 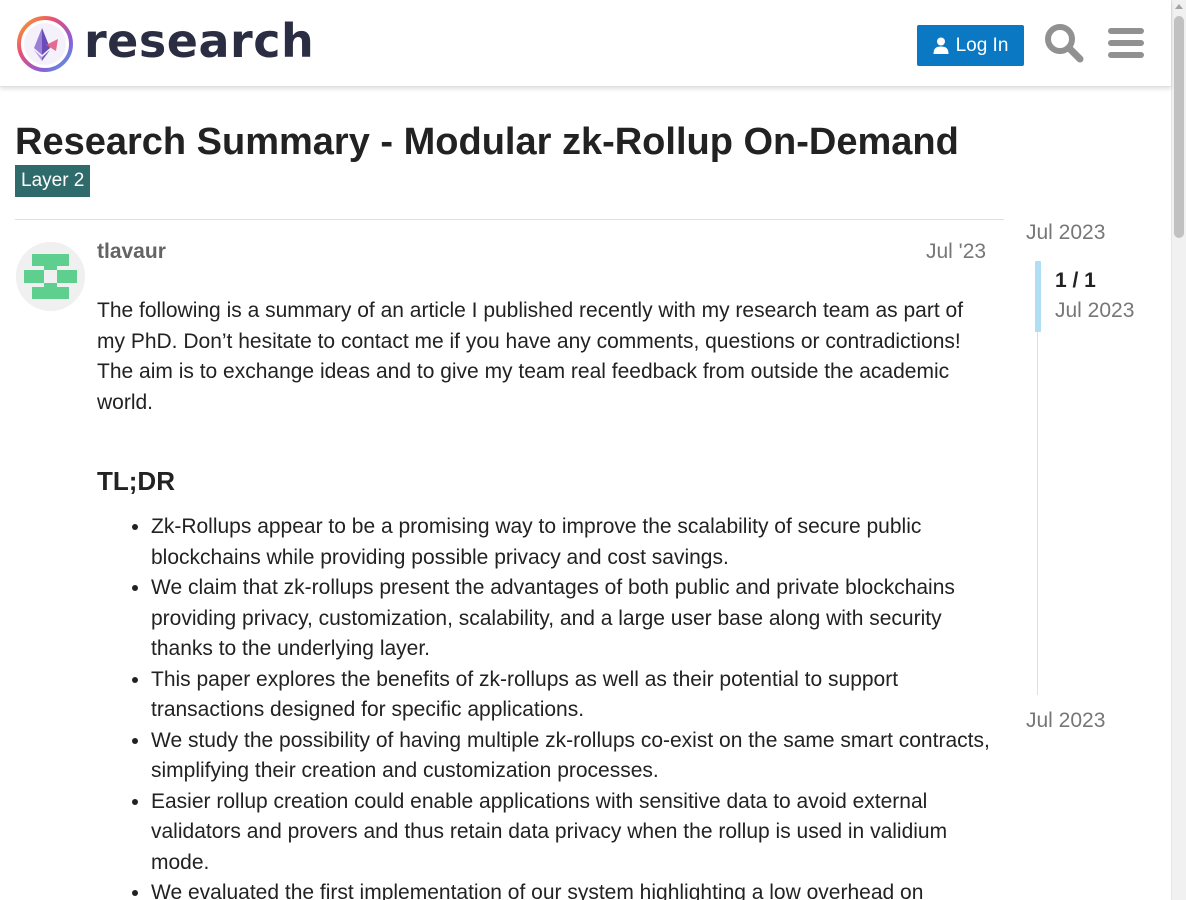 I want to click on search-icon, so click(x=1064, y=43).